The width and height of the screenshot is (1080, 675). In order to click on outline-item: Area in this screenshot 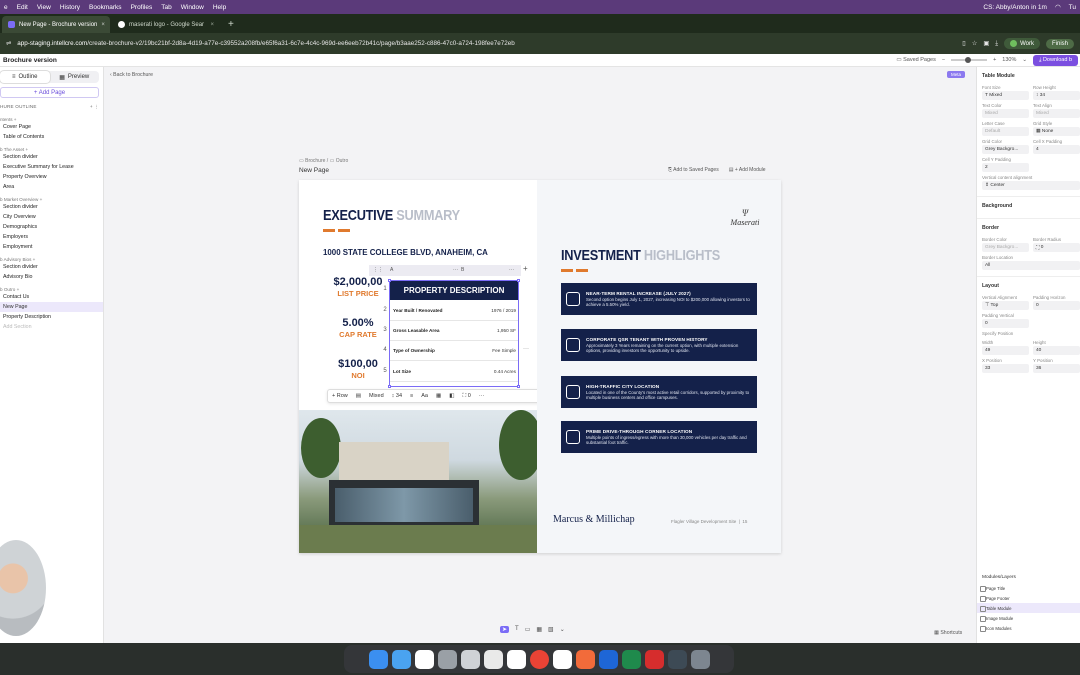, I will do `click(51, 187)`.